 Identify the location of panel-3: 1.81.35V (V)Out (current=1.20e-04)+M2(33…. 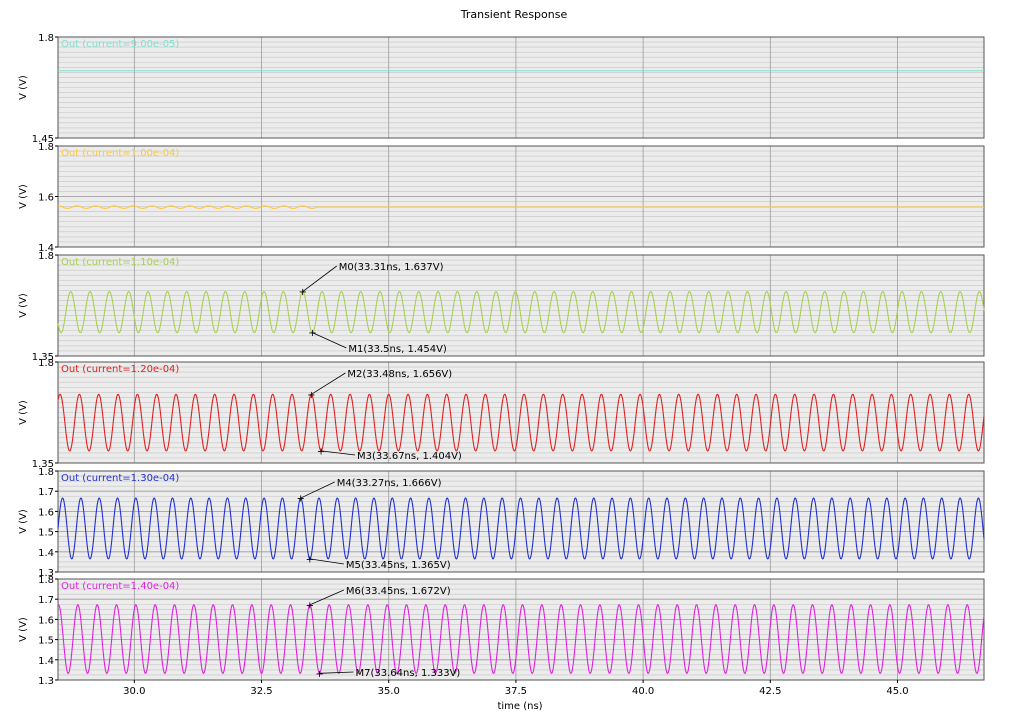
(501, 414).